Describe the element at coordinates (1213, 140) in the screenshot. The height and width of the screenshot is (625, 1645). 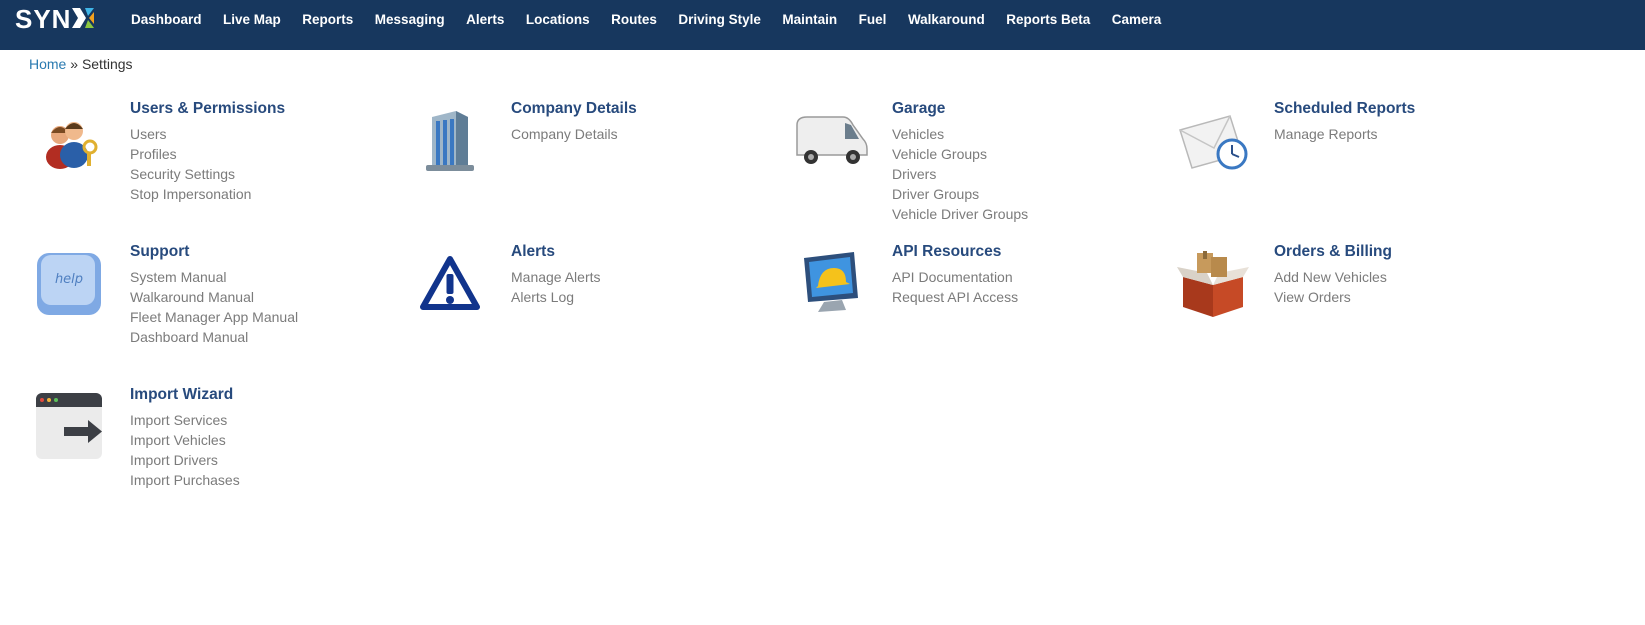
I see `envelope-clock-icon` at that location.